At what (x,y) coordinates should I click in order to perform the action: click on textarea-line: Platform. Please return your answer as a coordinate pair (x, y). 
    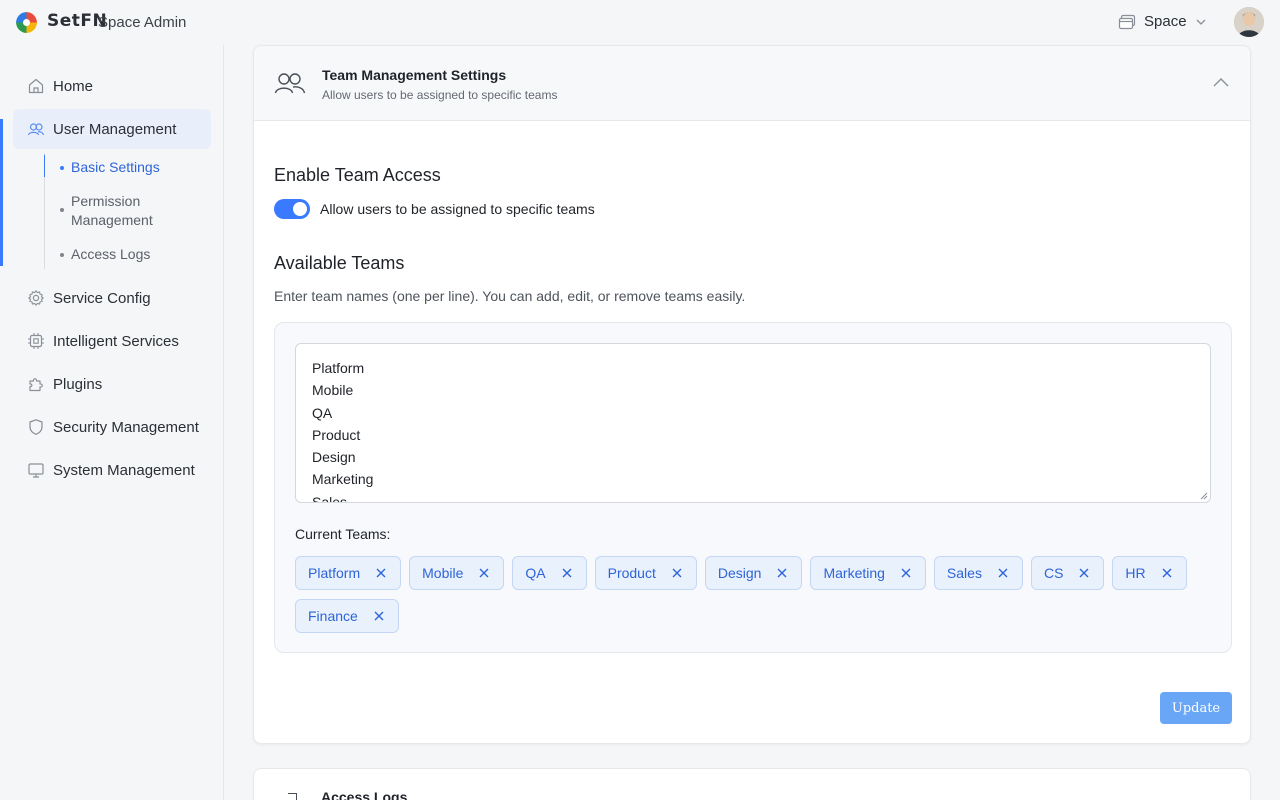
    Looking at the image, I should click on (338, 368).